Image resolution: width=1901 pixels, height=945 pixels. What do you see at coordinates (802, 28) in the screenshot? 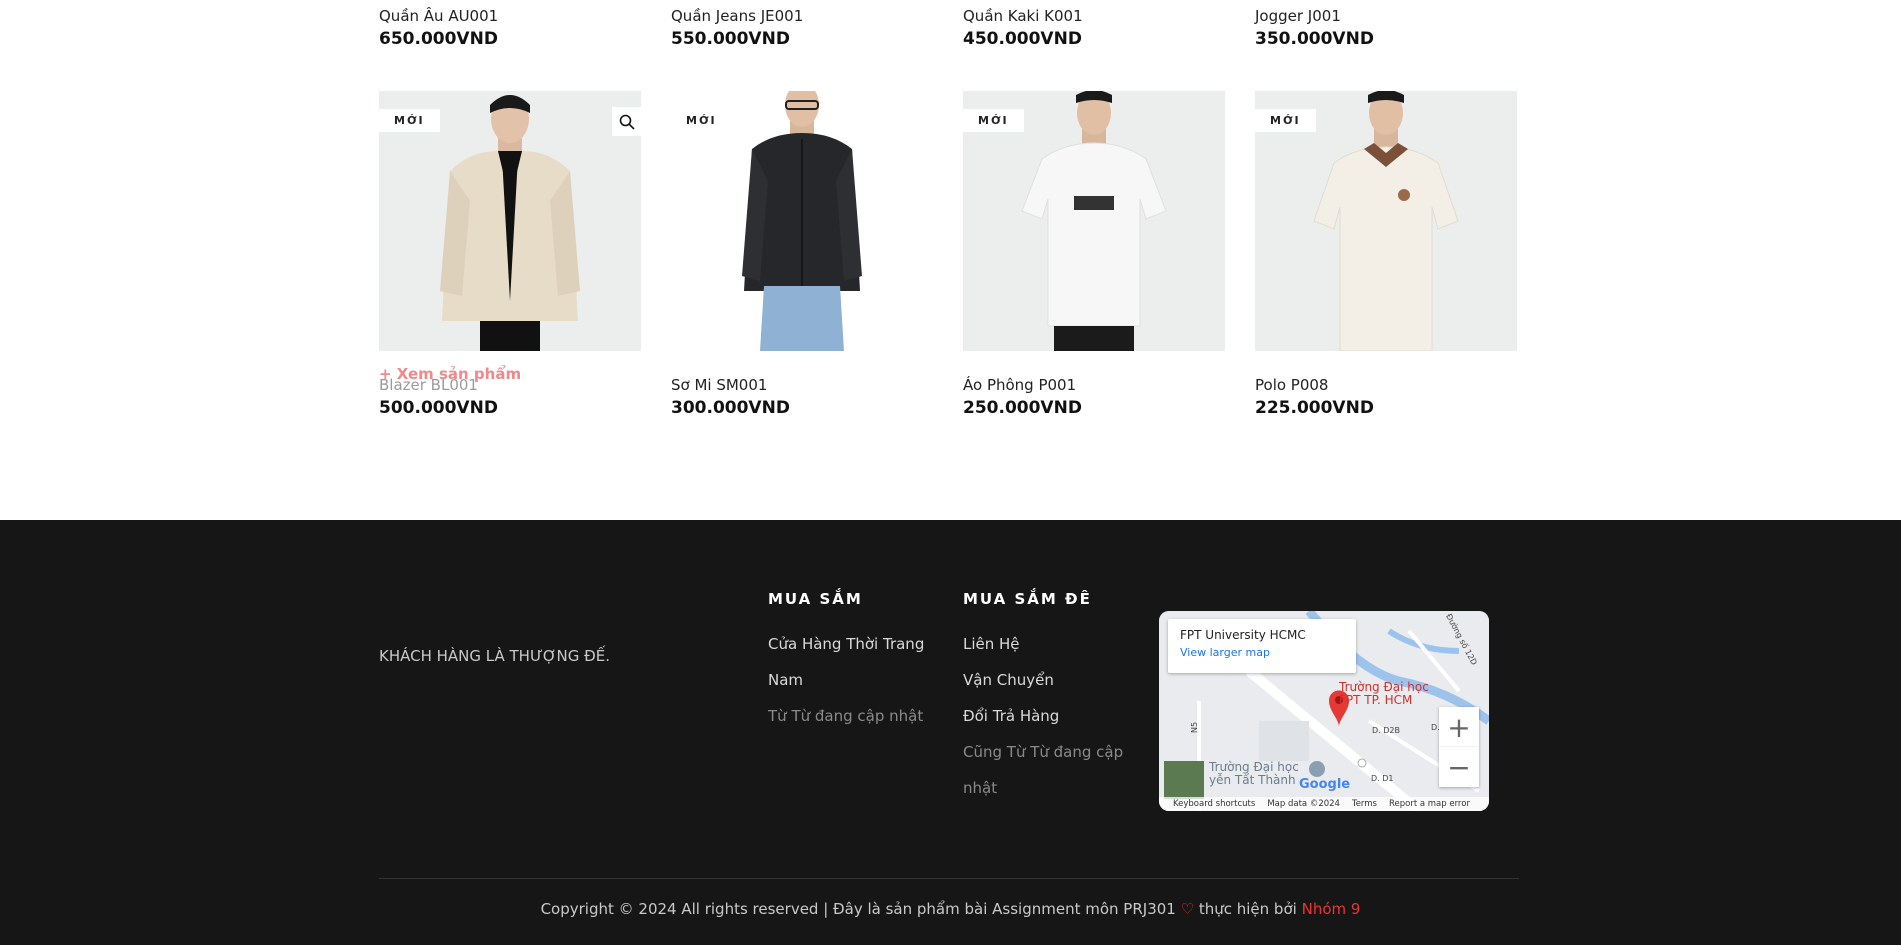
I see `product-card: Quần Jeans JE001 550.000VND` at bounding box center [802, 28].